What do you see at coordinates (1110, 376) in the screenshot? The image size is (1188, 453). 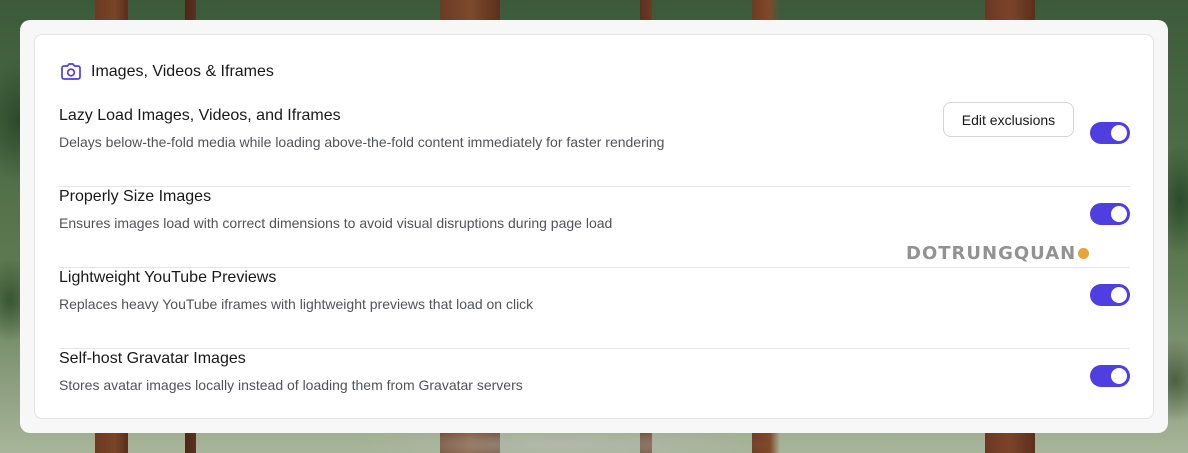 I see `gravatar-toggle` at bounding box center [1110, 376].